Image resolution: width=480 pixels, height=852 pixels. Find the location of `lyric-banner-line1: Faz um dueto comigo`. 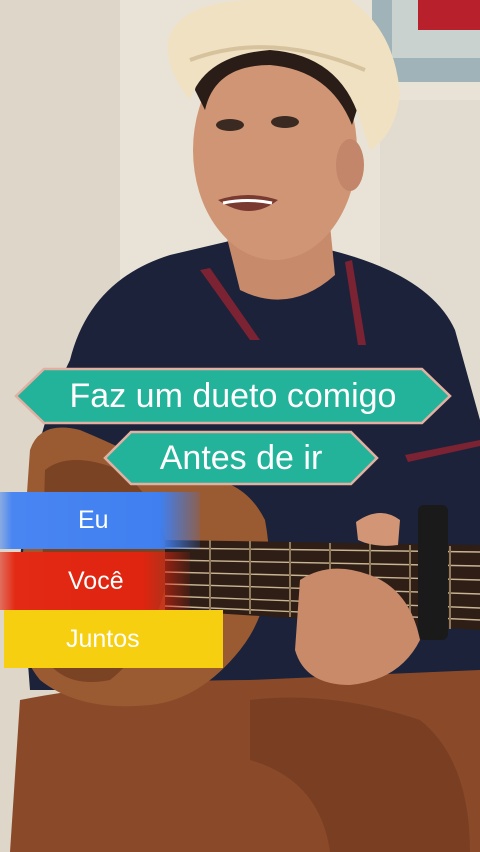

lyric-banner-line1: Faz um dueto comigo is located at coordinates (233, 396).